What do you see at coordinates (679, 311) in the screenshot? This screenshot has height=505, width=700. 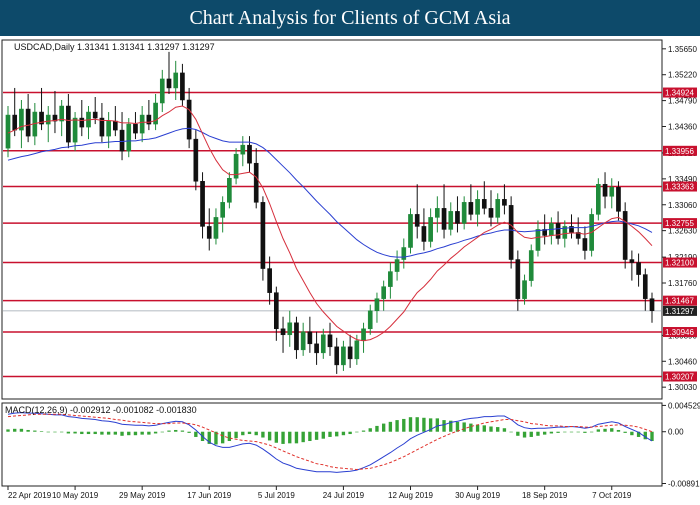 I see `current-price-label: 1.31297` at bounding box center [679, 311].